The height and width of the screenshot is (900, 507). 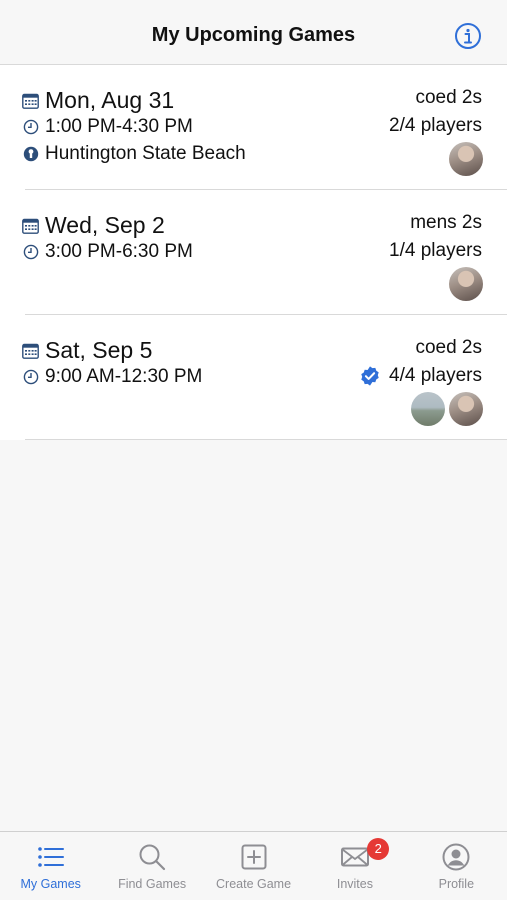 What do you see at coordinates (354, 857) in the screenshot?
I see `envelope-icon` at bounding box center [354, 857].